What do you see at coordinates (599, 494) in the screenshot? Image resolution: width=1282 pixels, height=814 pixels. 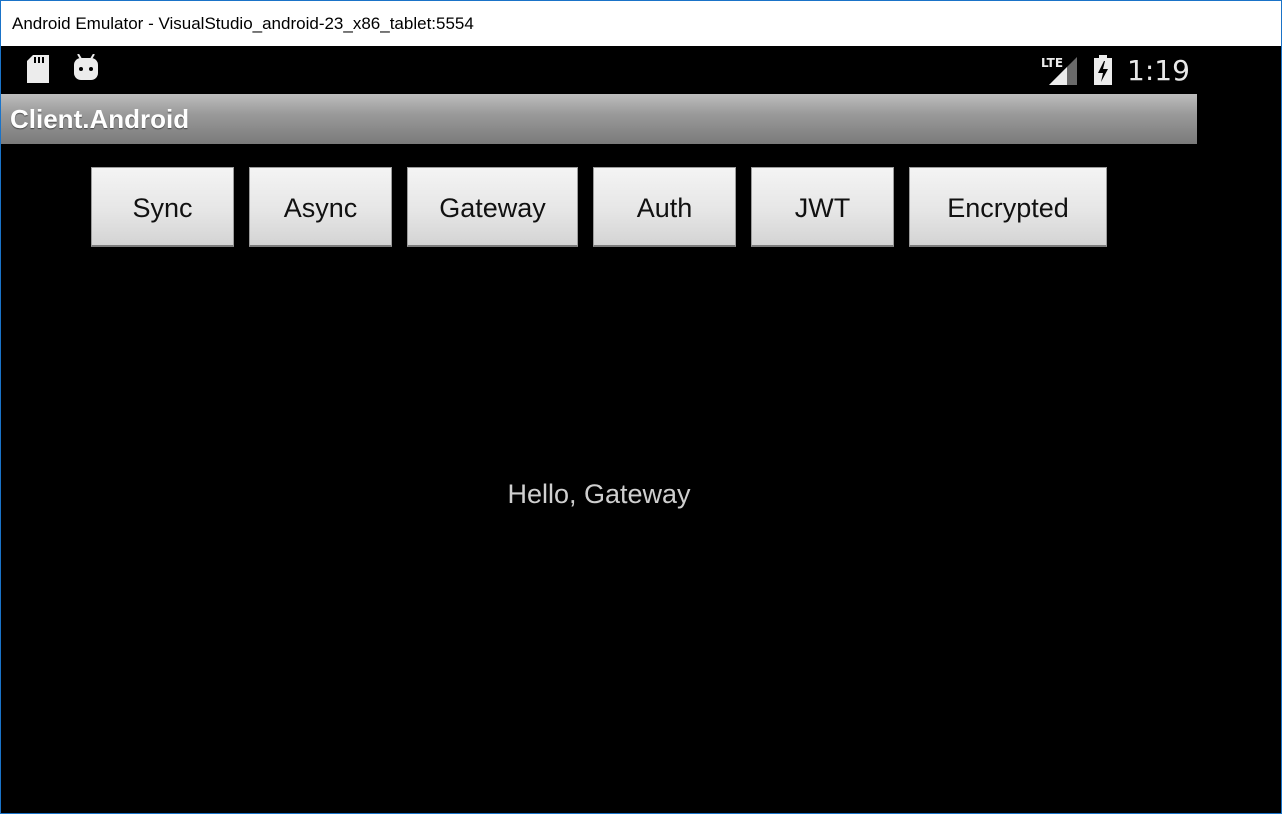 I see `result-message: Hello, Gateway` at bounding box center [599, 494].